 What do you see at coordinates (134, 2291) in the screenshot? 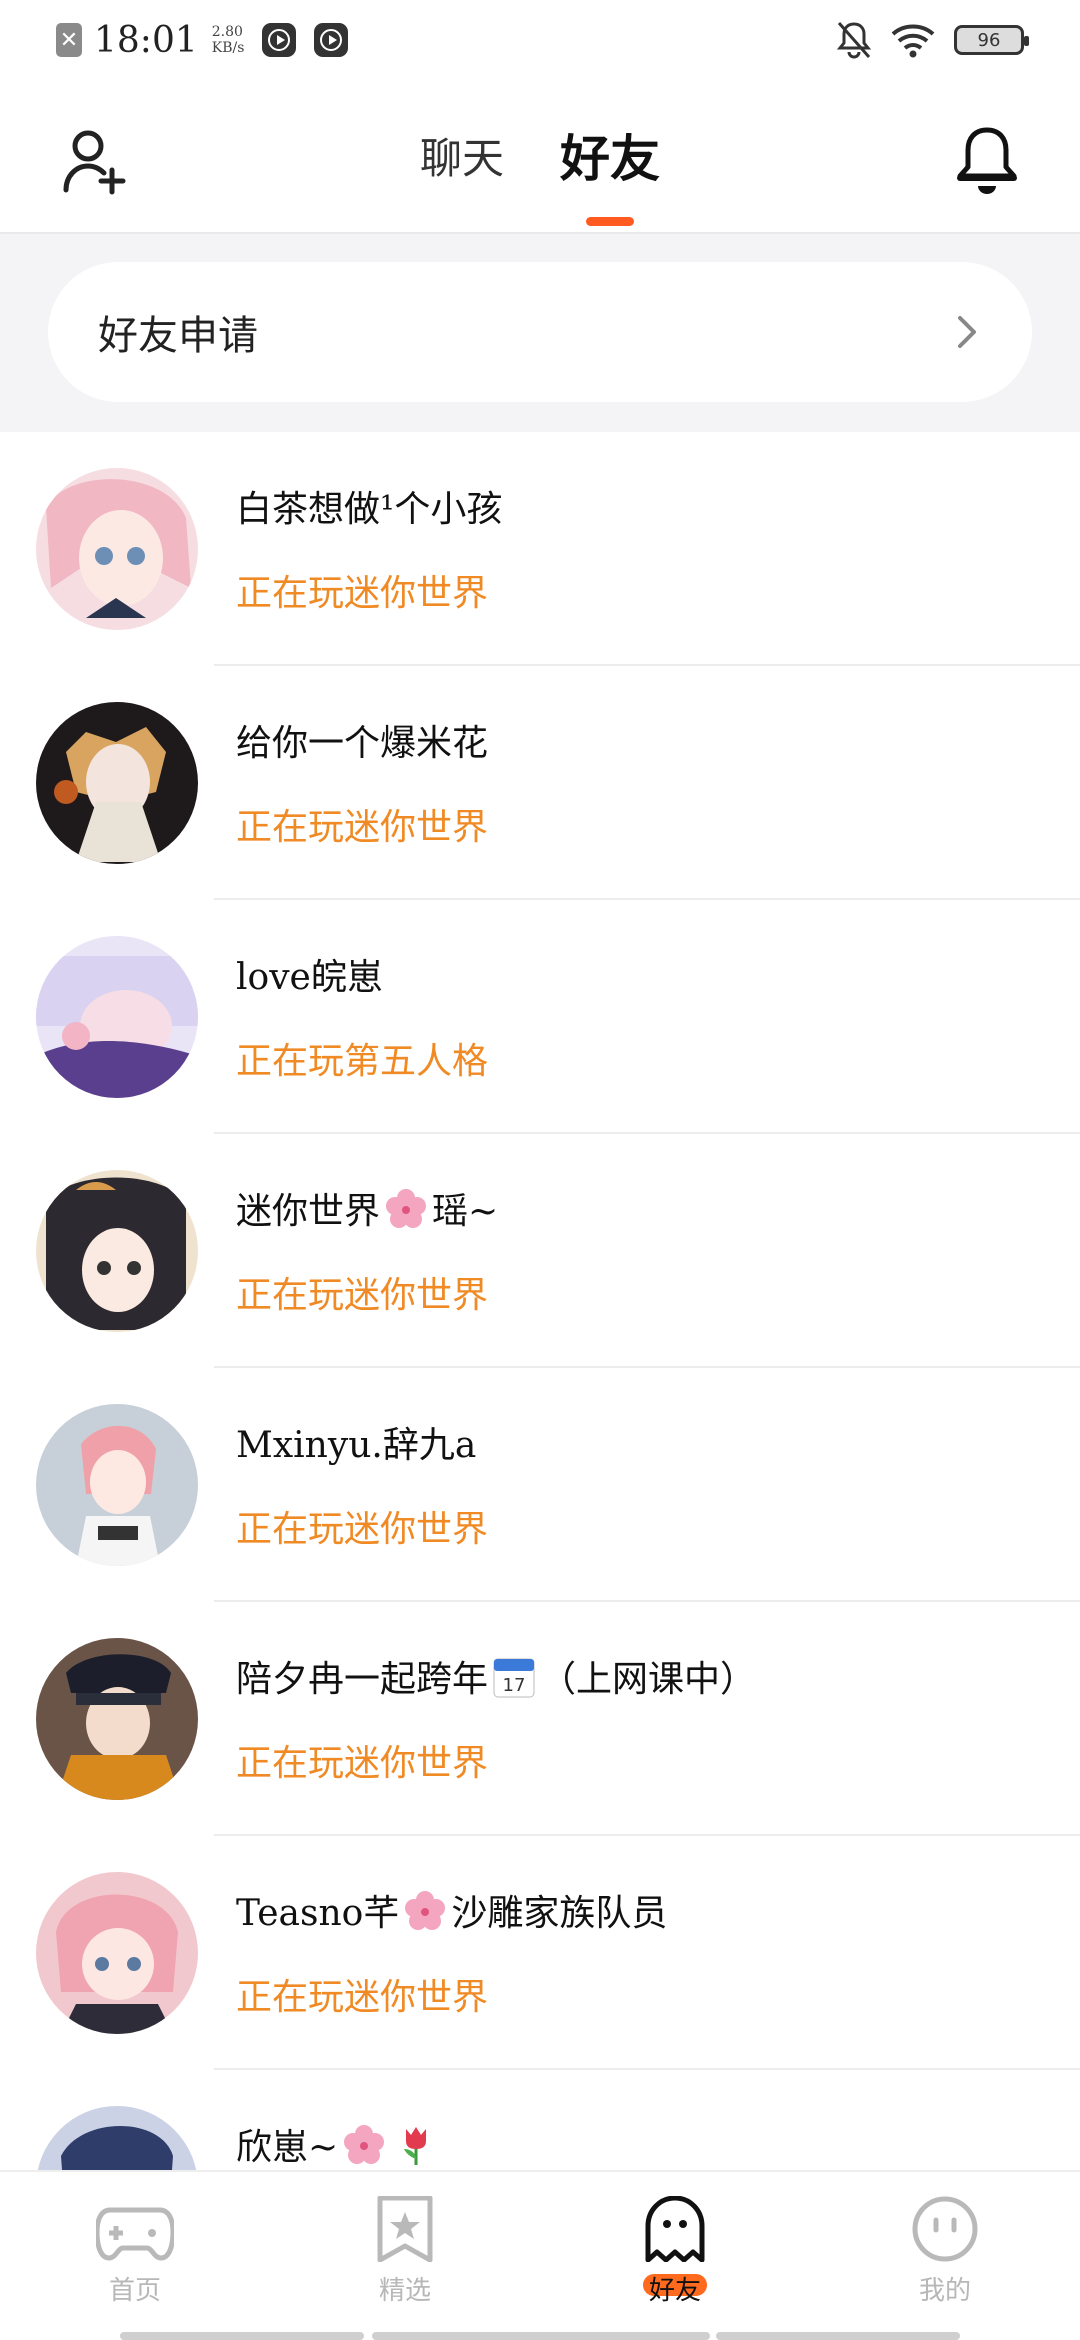
I see `nav-home-label: 首页` at bounding box center [134, 2291].